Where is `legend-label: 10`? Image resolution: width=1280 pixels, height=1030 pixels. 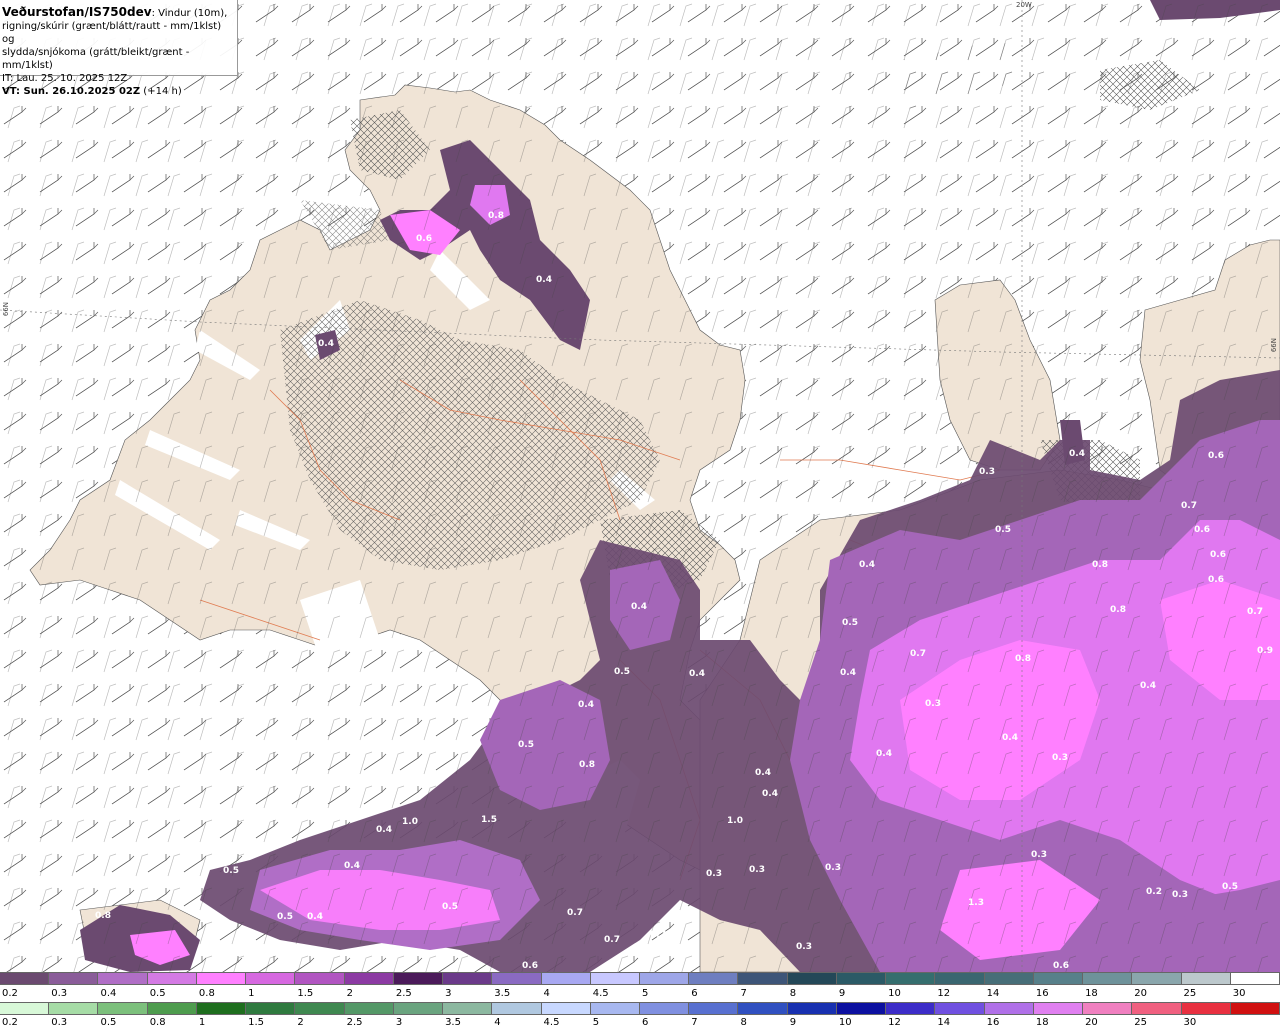 legend-label: 10 is located at coordinates (894, 993).